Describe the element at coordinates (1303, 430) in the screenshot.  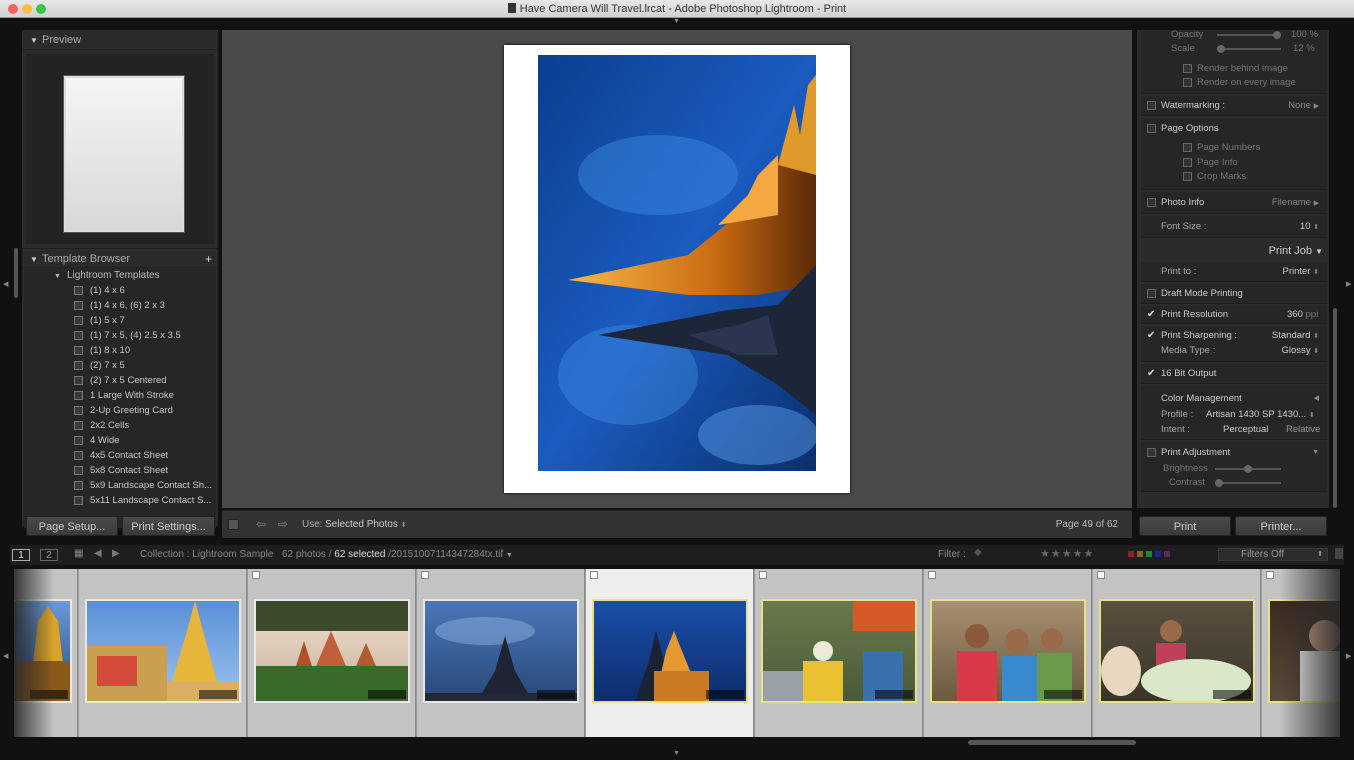
I see `intent-relative-option: Relative` at that location.